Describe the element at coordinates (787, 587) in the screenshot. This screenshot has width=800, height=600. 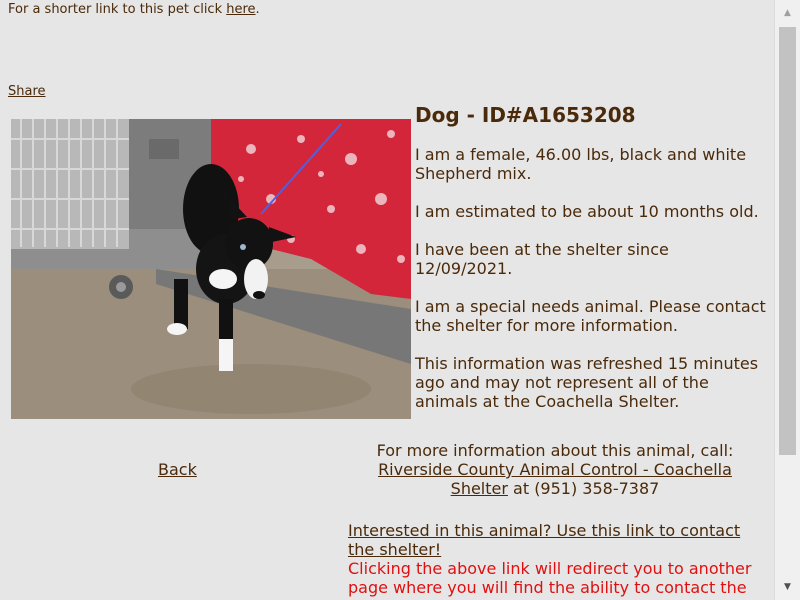
I see `scroll-down-arrow-icon: ▼` at that location.